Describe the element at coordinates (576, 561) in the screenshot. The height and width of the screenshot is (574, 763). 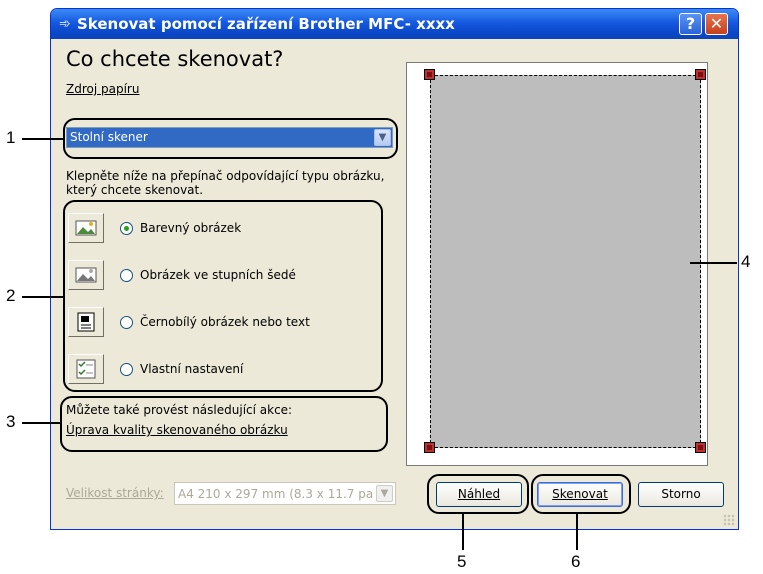
I see `callout-number-6: 6` at that location.